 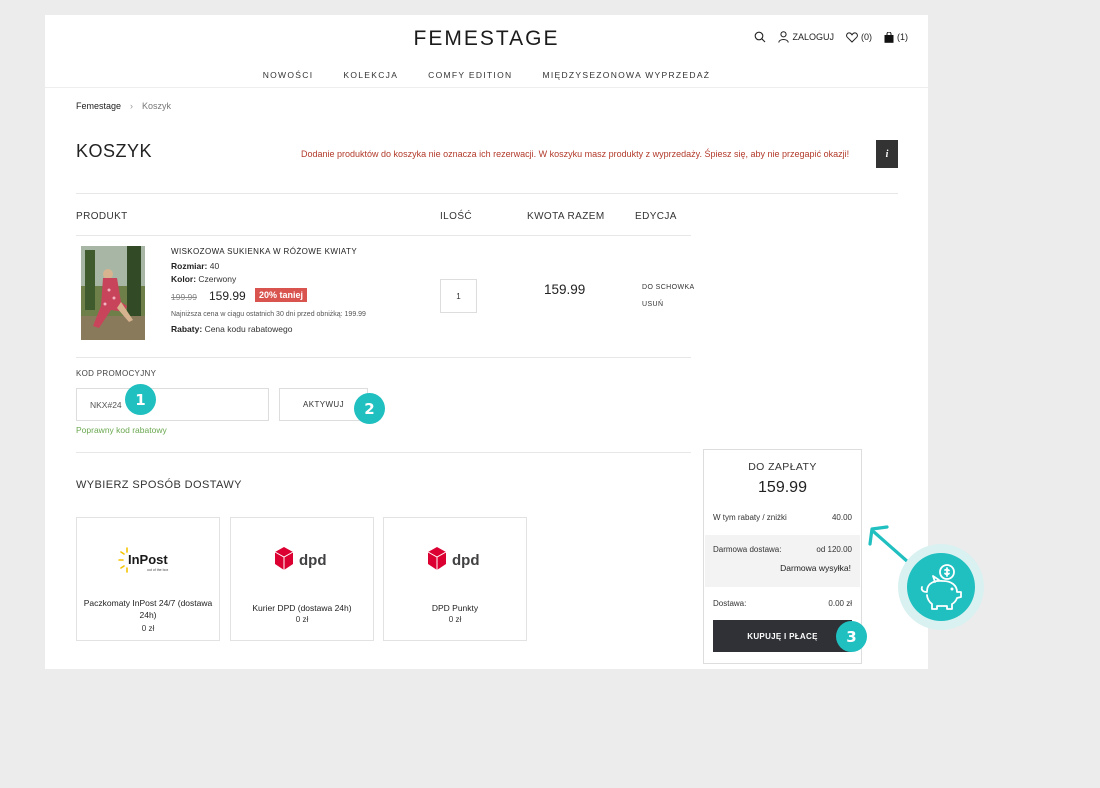 What do you see at coordinates (486, 87) in the screenshot?
I see `nav-divider` at bounding box center [486, 87].